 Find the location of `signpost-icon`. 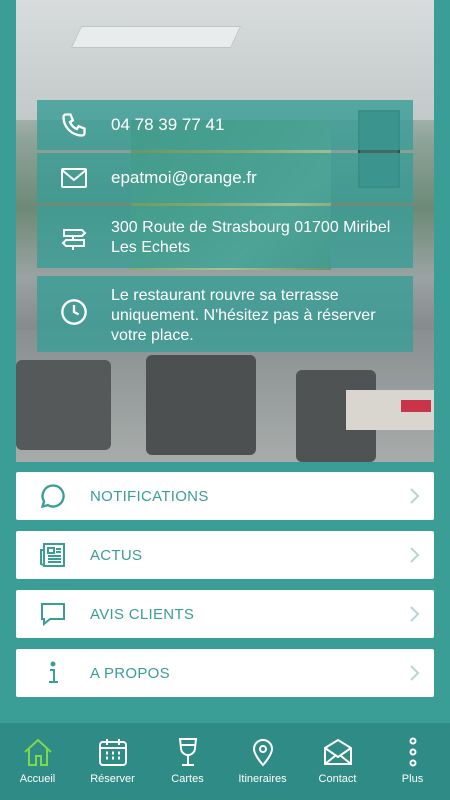

signpost-icon is located at coordinates (74, 235).